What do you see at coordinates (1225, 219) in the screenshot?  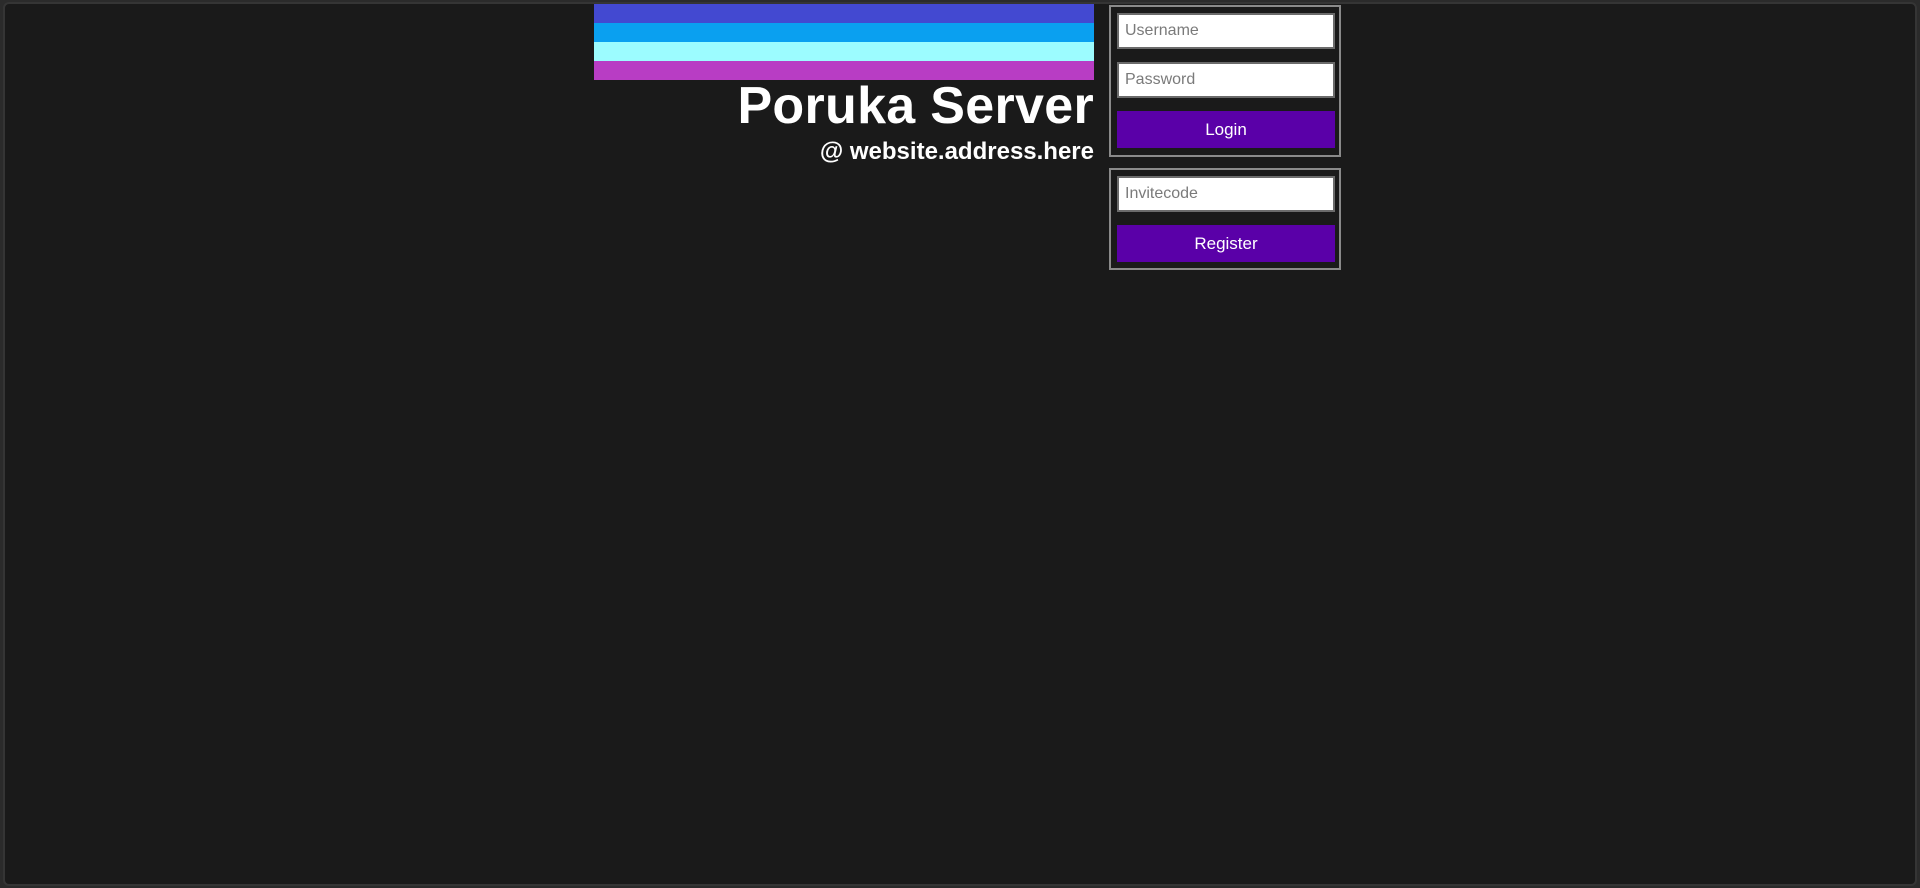 I see `register-panel: Register` at bounding box center [1225, 219].